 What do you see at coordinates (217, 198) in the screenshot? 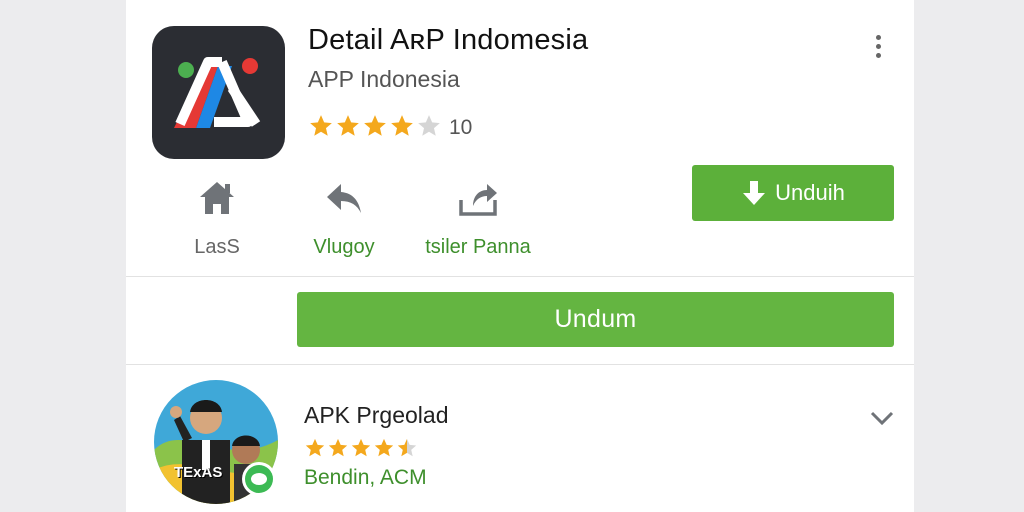
I see `home-icon` at bounding box center [217, 198].